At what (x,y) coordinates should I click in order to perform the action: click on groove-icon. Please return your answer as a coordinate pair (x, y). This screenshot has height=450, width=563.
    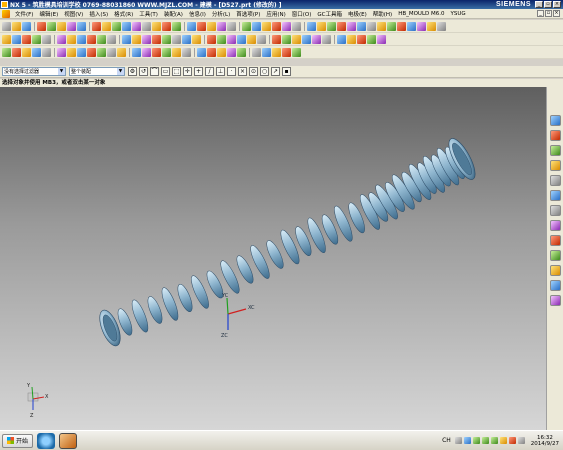
    Looking at the image, I should click on (176, 26).